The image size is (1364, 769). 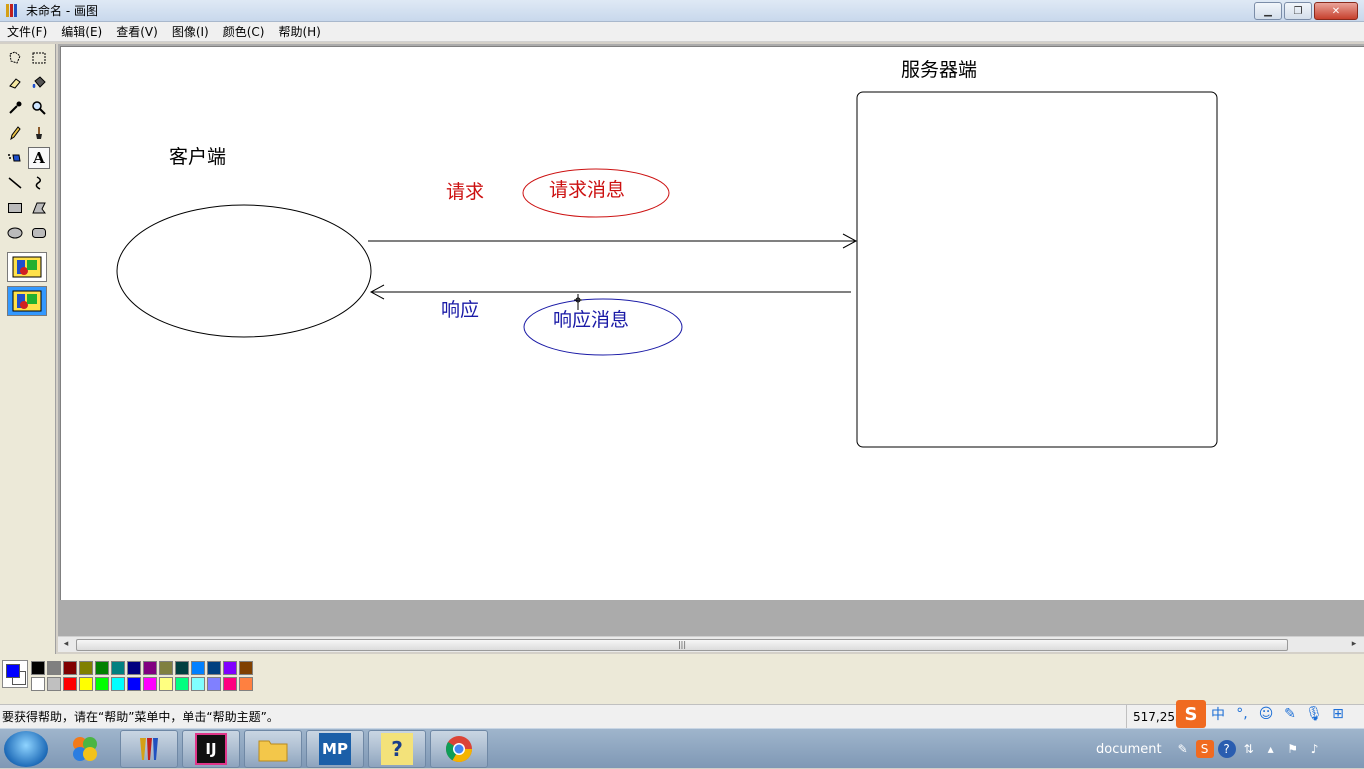 I want to click on color-picker-icon, so click(x=15, y=107).